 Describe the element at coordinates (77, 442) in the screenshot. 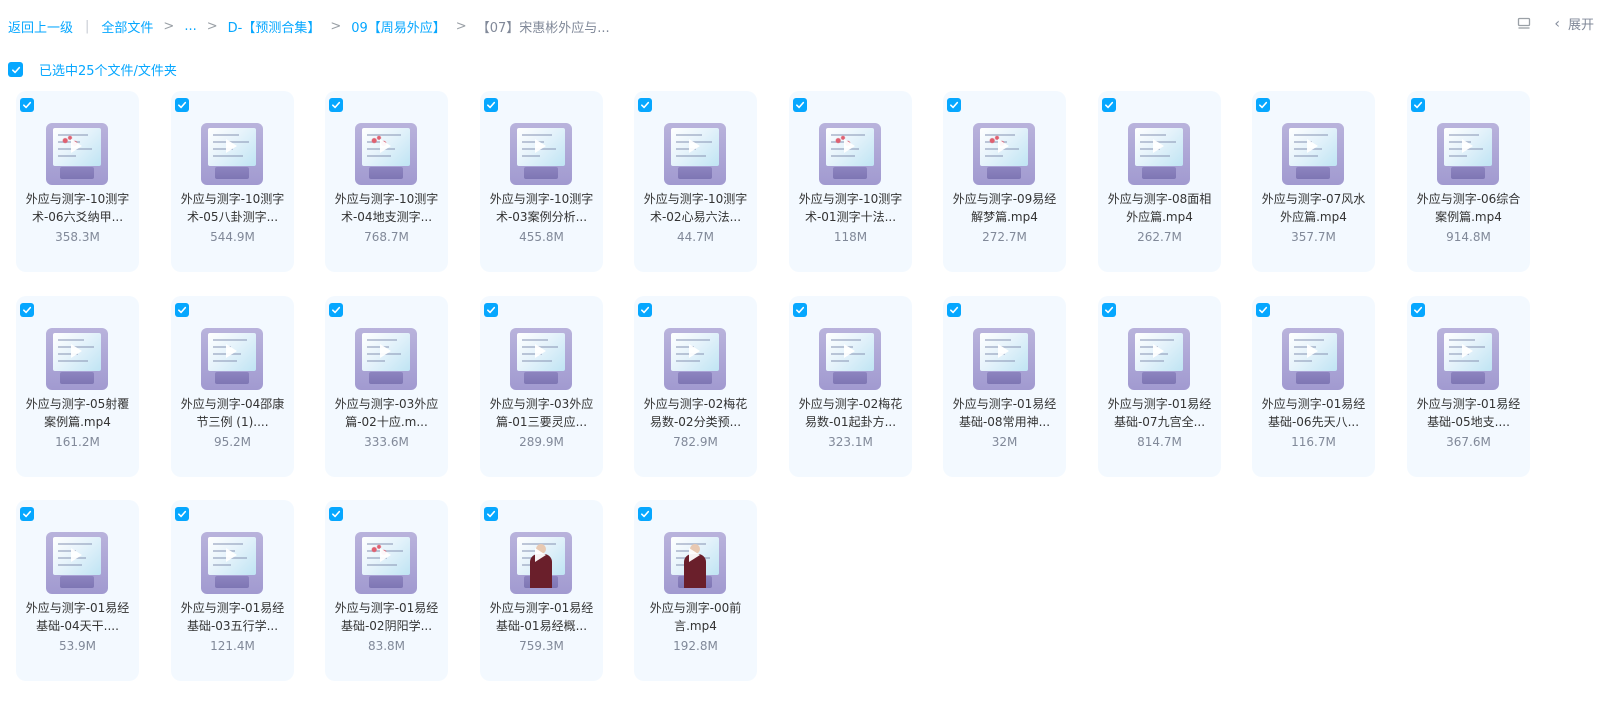

I see `file-size: 161.2M` at that location.